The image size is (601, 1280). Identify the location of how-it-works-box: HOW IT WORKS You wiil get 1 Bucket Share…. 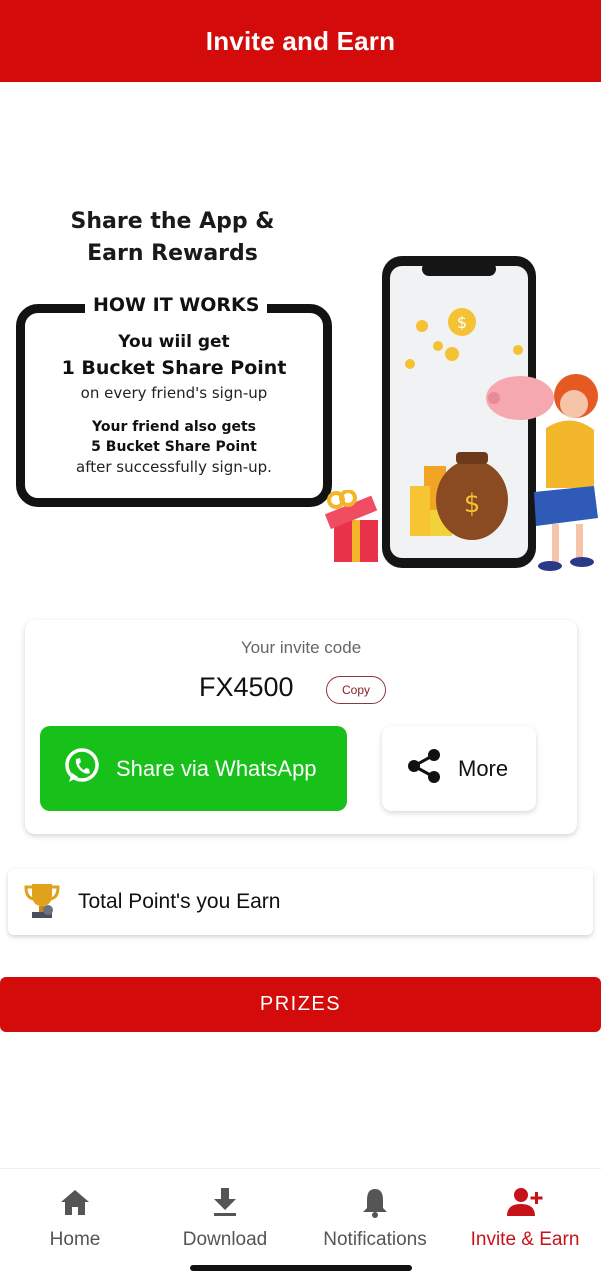
(174, 400).